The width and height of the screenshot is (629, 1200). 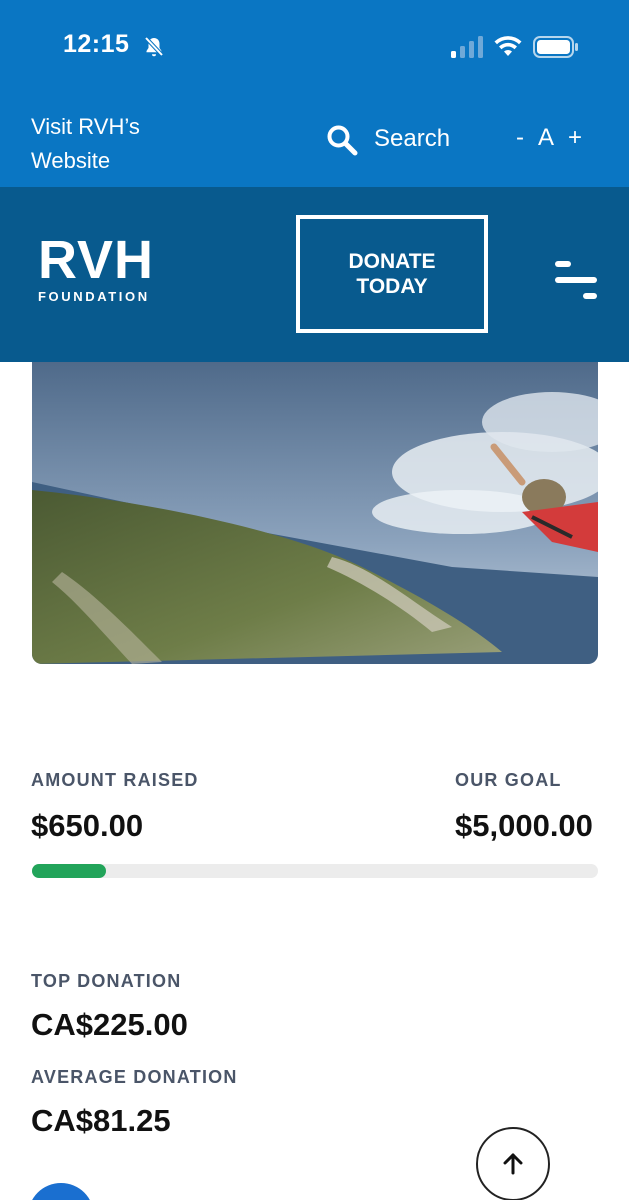 What do you see at coordinates (555, 47) in the screenshot?
I see `battery-icon` at bounding box center [555, 47].